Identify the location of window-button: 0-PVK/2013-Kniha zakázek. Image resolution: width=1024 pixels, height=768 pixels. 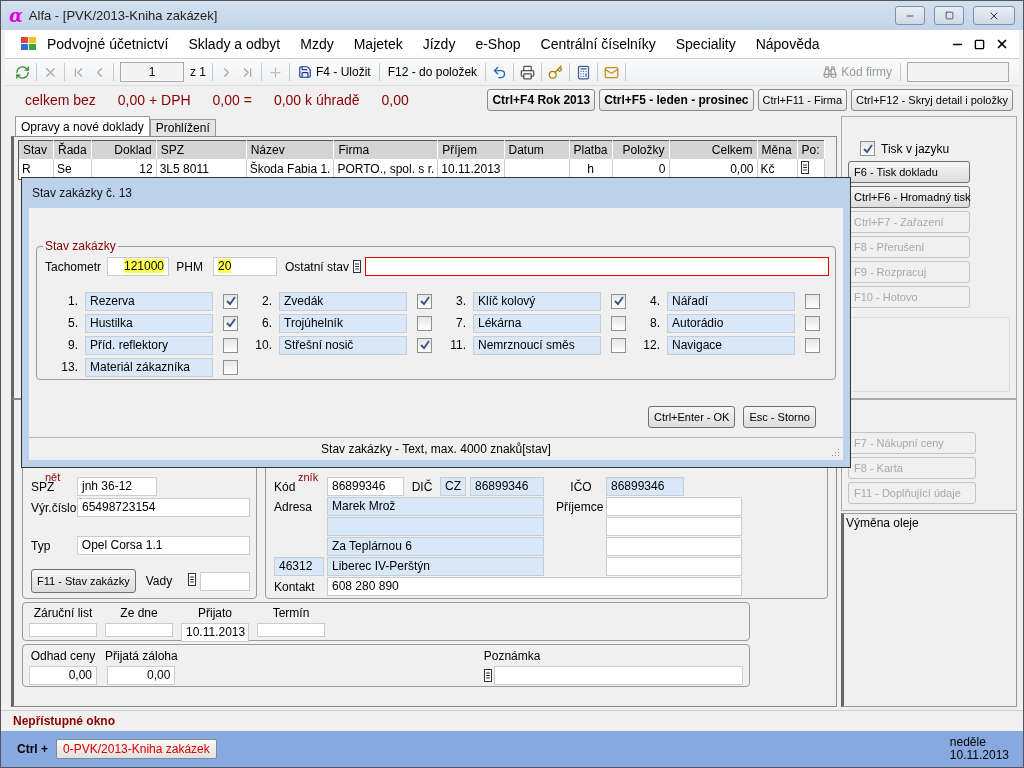
(136, 749).